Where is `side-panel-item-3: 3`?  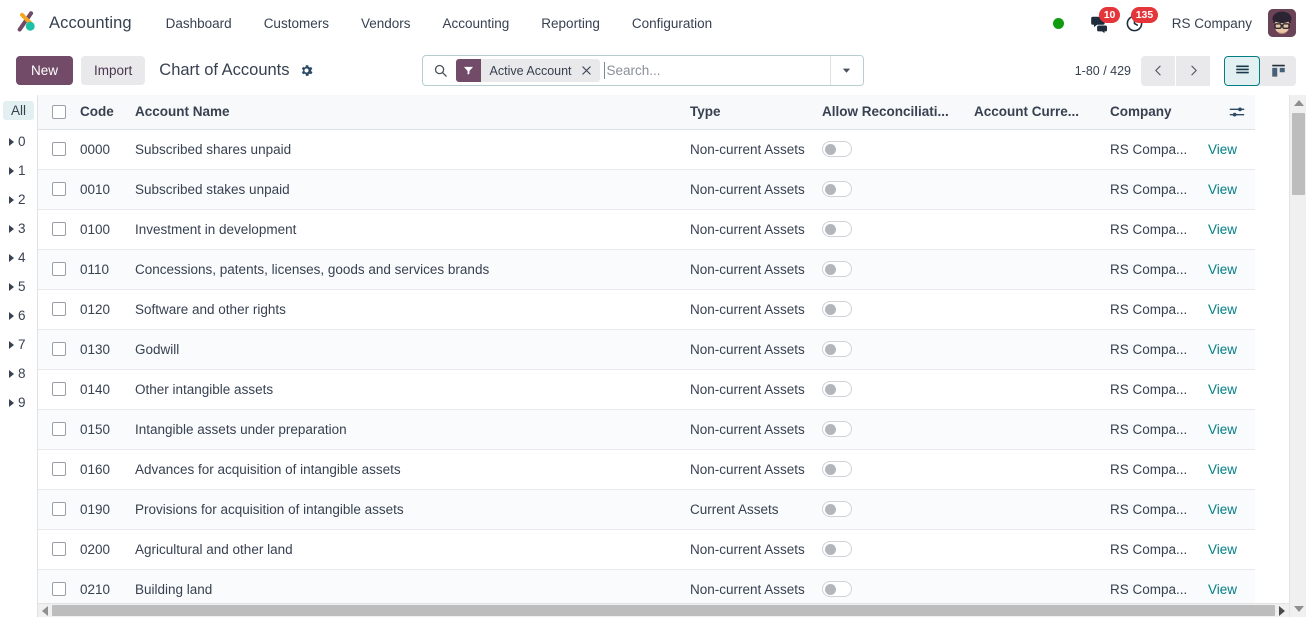
side-panel-item-3: 3 is located at coordinates (18, 228).